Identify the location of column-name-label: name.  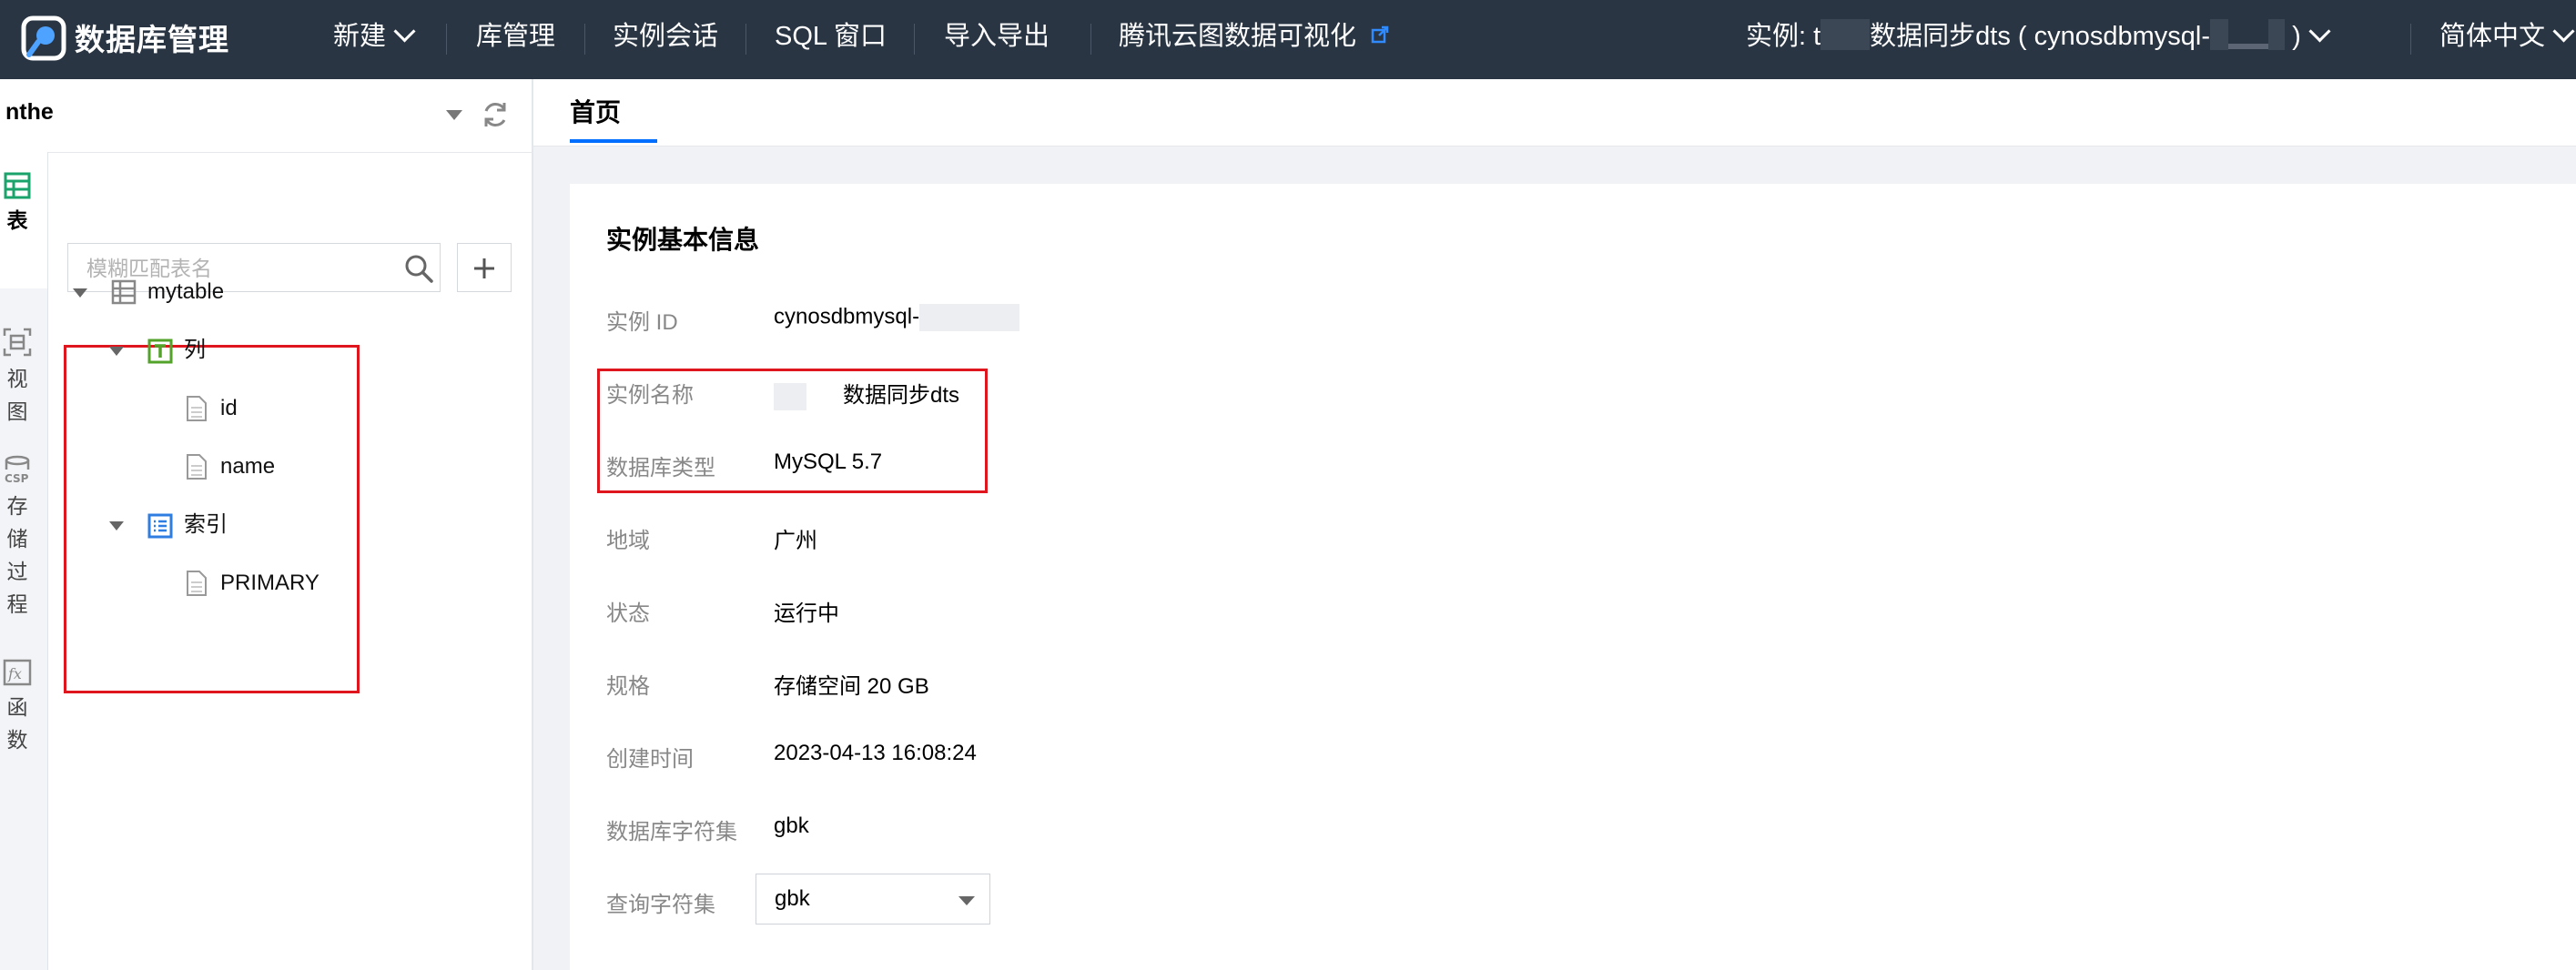
(248, 467).